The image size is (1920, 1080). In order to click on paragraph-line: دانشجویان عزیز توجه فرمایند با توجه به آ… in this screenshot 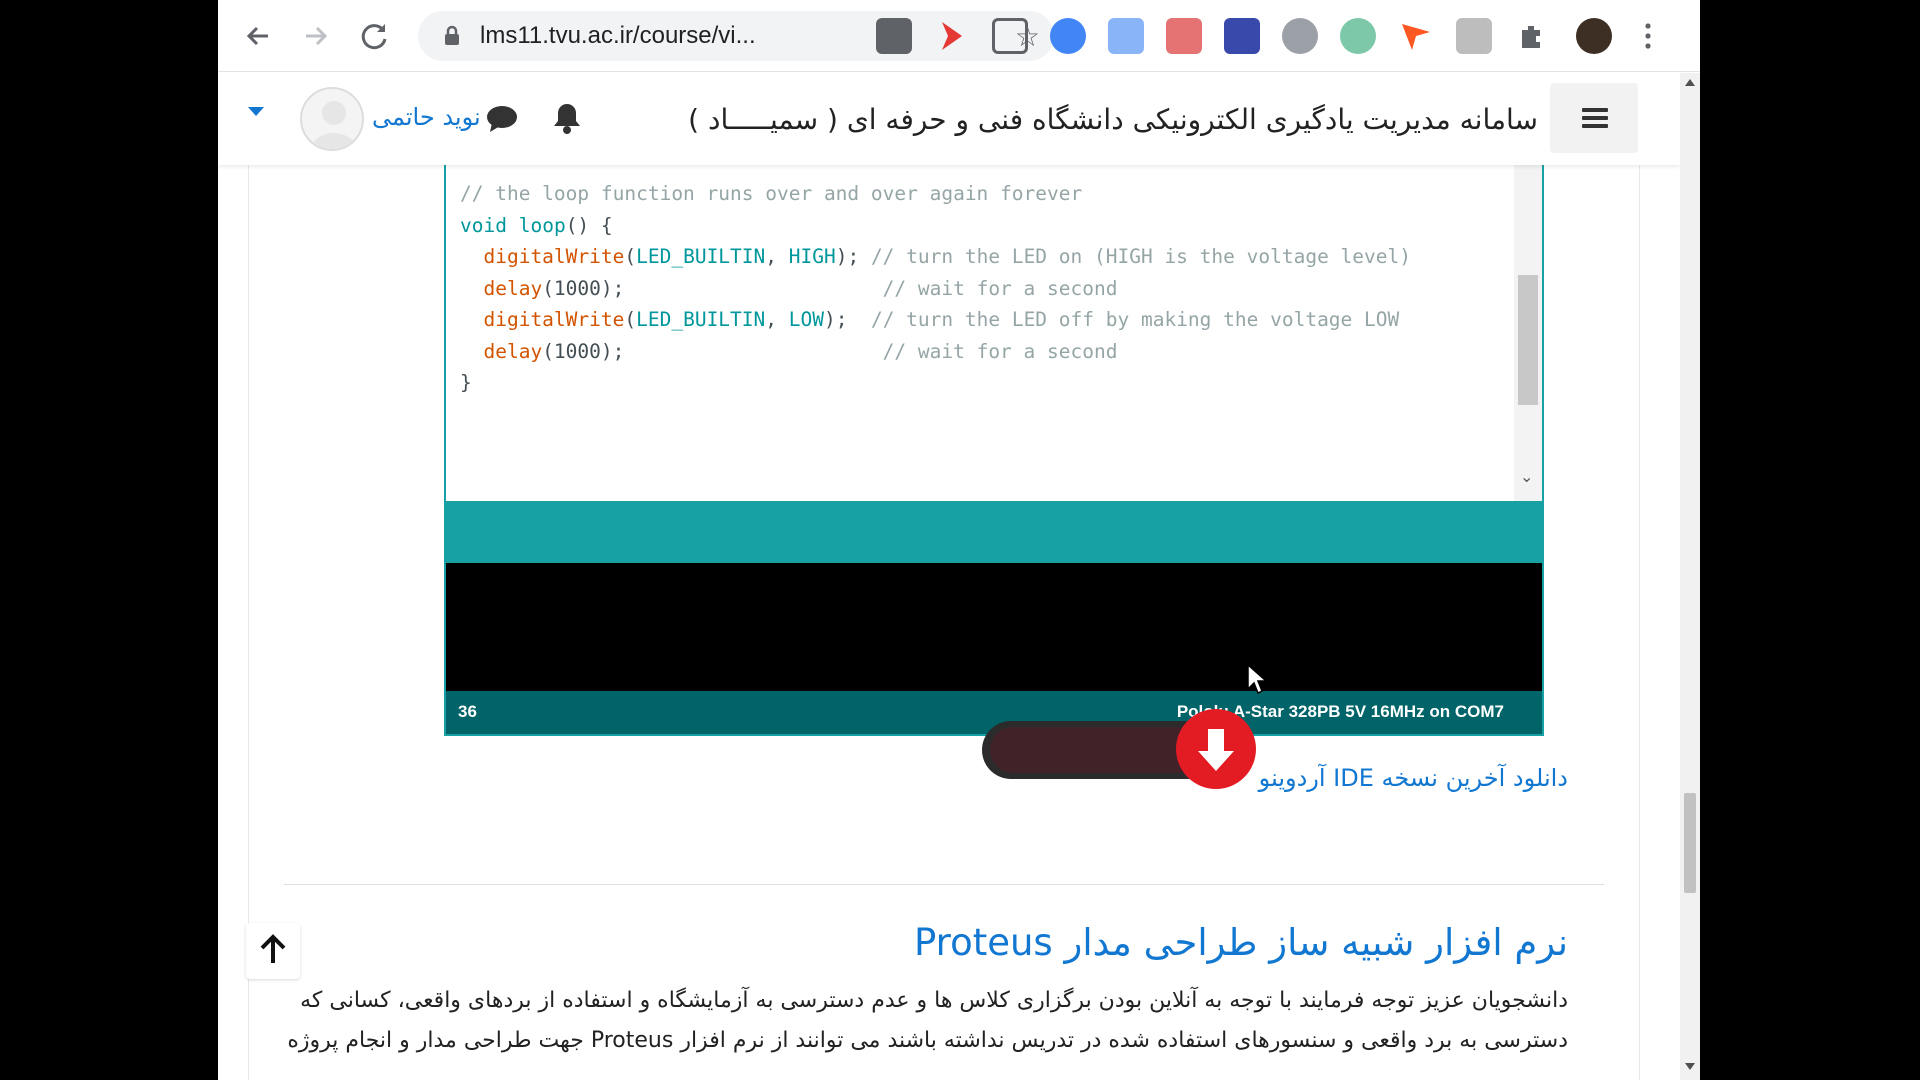, I will do `click(934, 1000)`.